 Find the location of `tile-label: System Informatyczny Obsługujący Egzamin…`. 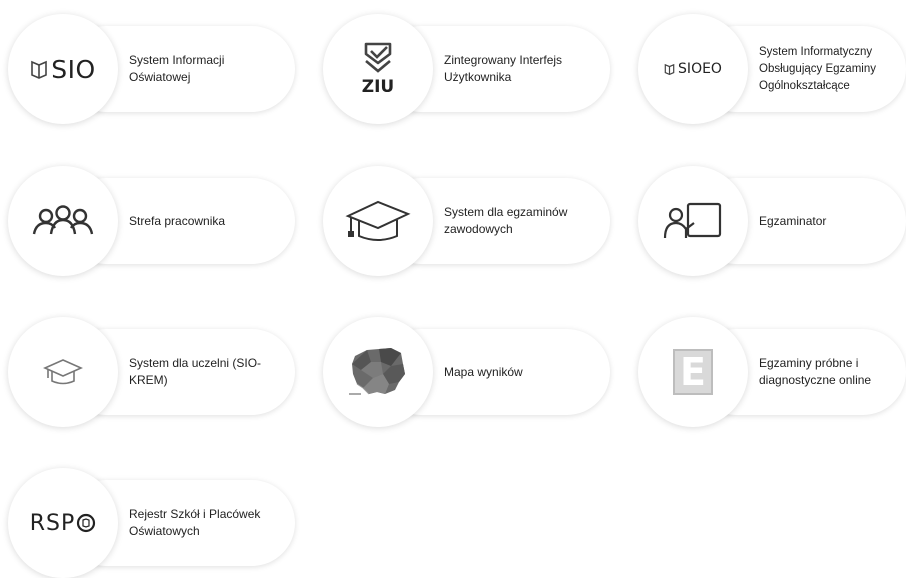

tile-label: System Informatyczny Obsługujący Egzamin… is located at coordinates (817, 68).